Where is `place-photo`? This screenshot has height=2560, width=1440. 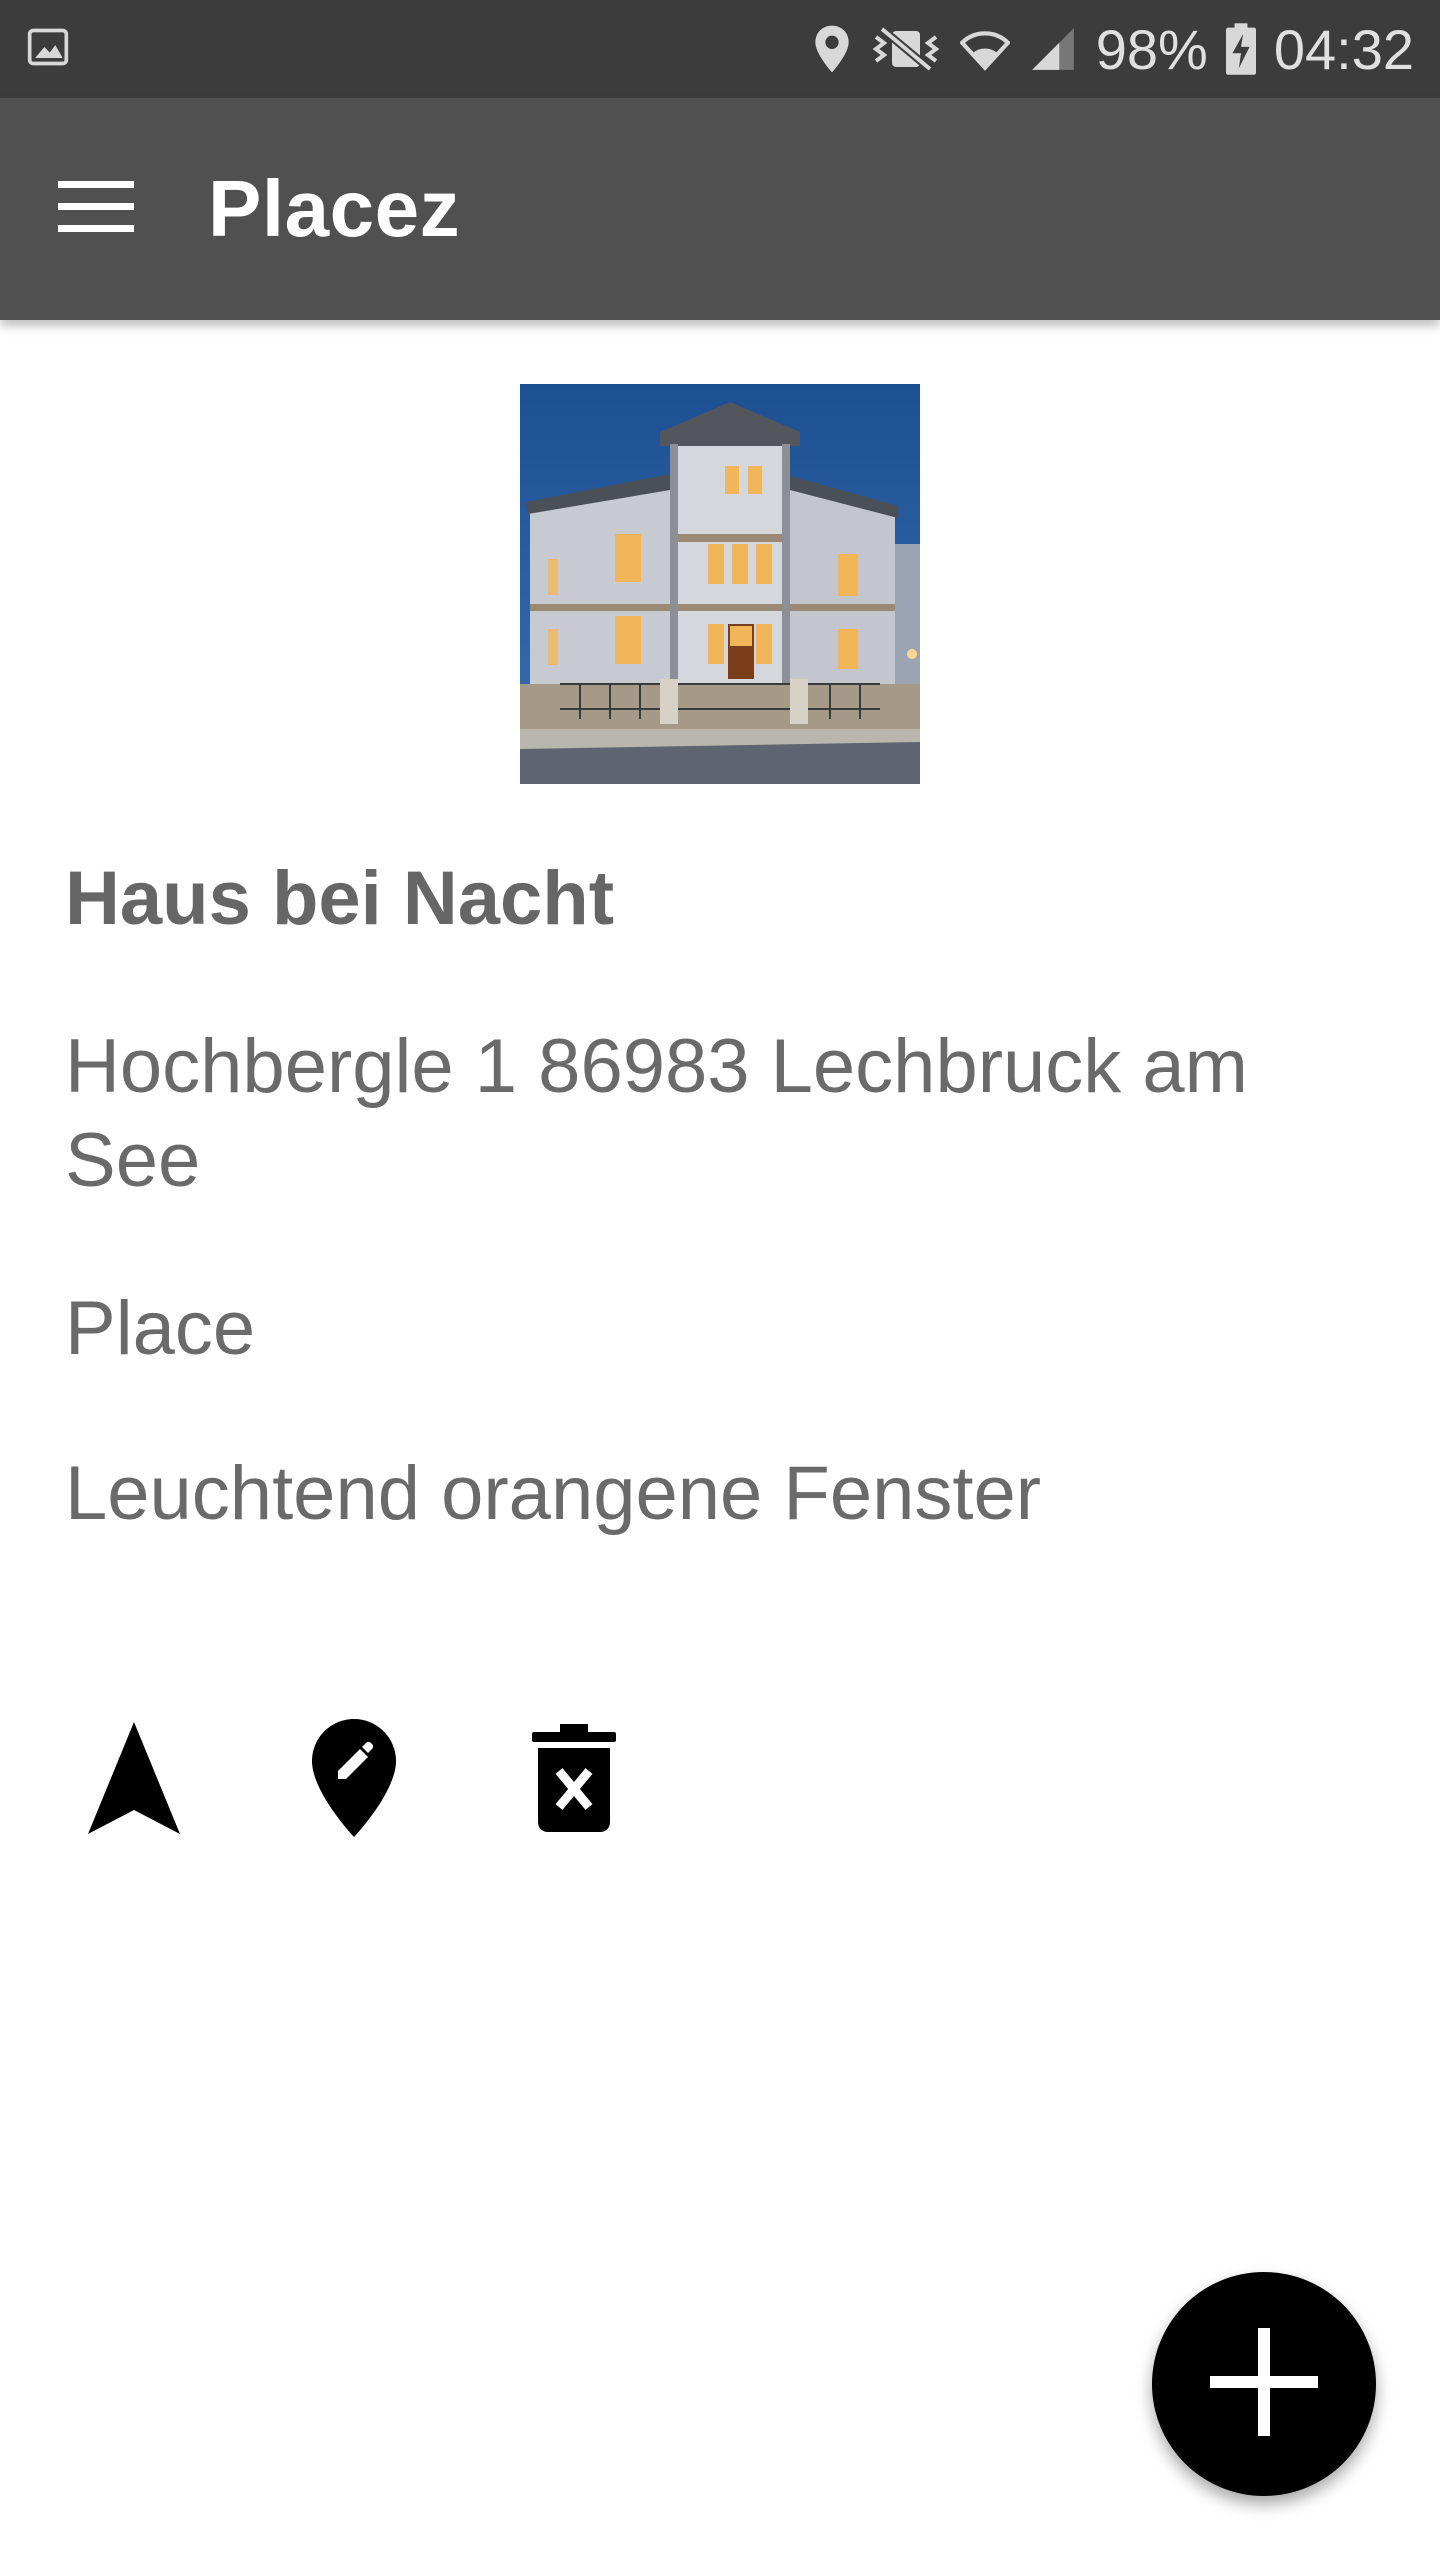 place-photo is located at coordinates (720, 584).